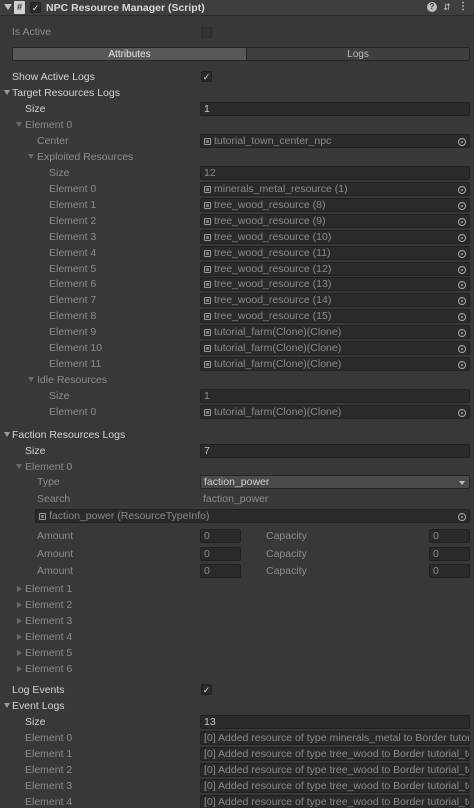  What do you see at coordinates (335, 451) in the screenshot?
I see `faction-size-field: 7` at bounding box center [335, 451].